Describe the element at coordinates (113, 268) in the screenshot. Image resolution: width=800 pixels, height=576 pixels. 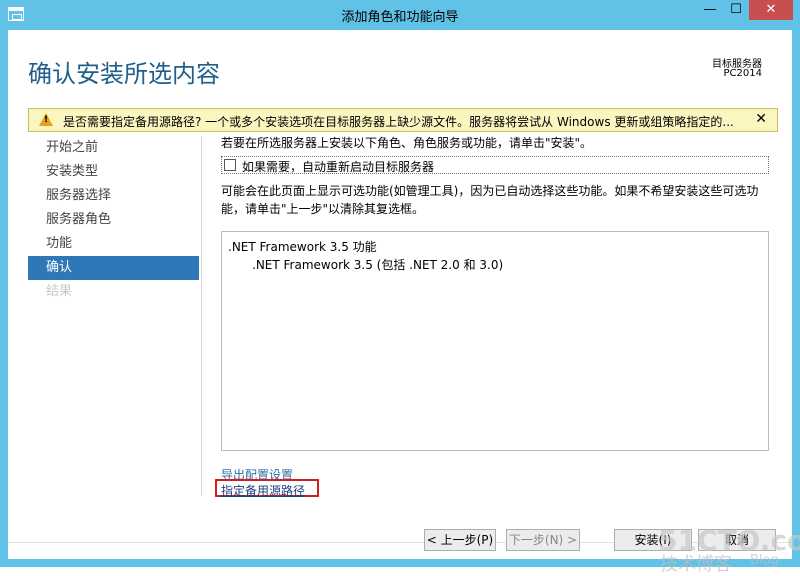
I see `nav-item-confirmation: 确认` at that location.